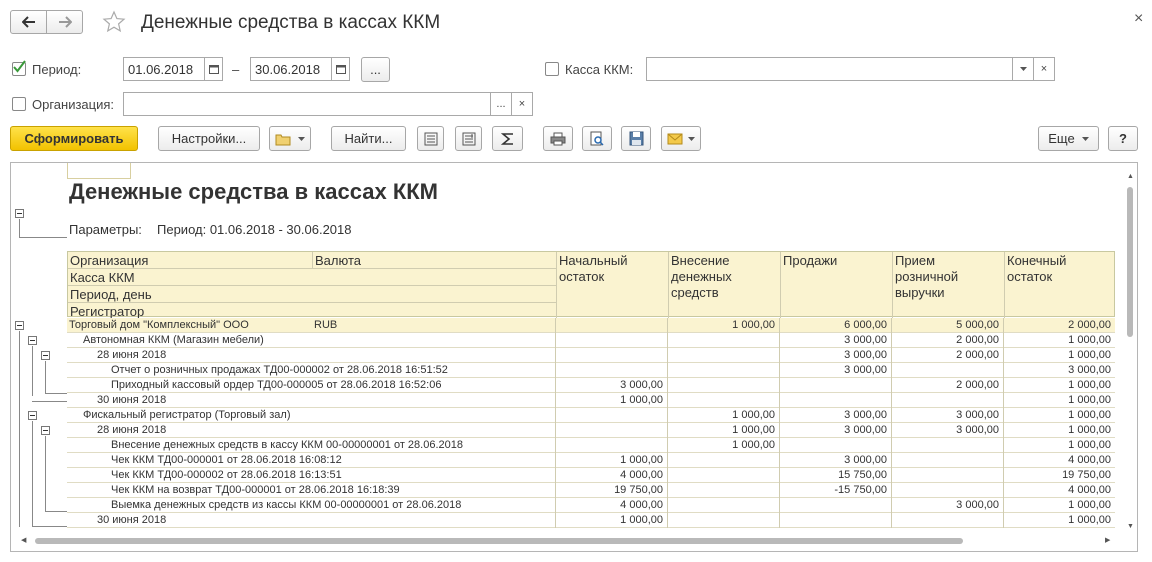 The width and height of the screenshot is (1152, 562). What do you see at coordinates (753, 445) in the screenshot?
I see `cell-deposit: 1 000,00` at bounding box center [753, 445].